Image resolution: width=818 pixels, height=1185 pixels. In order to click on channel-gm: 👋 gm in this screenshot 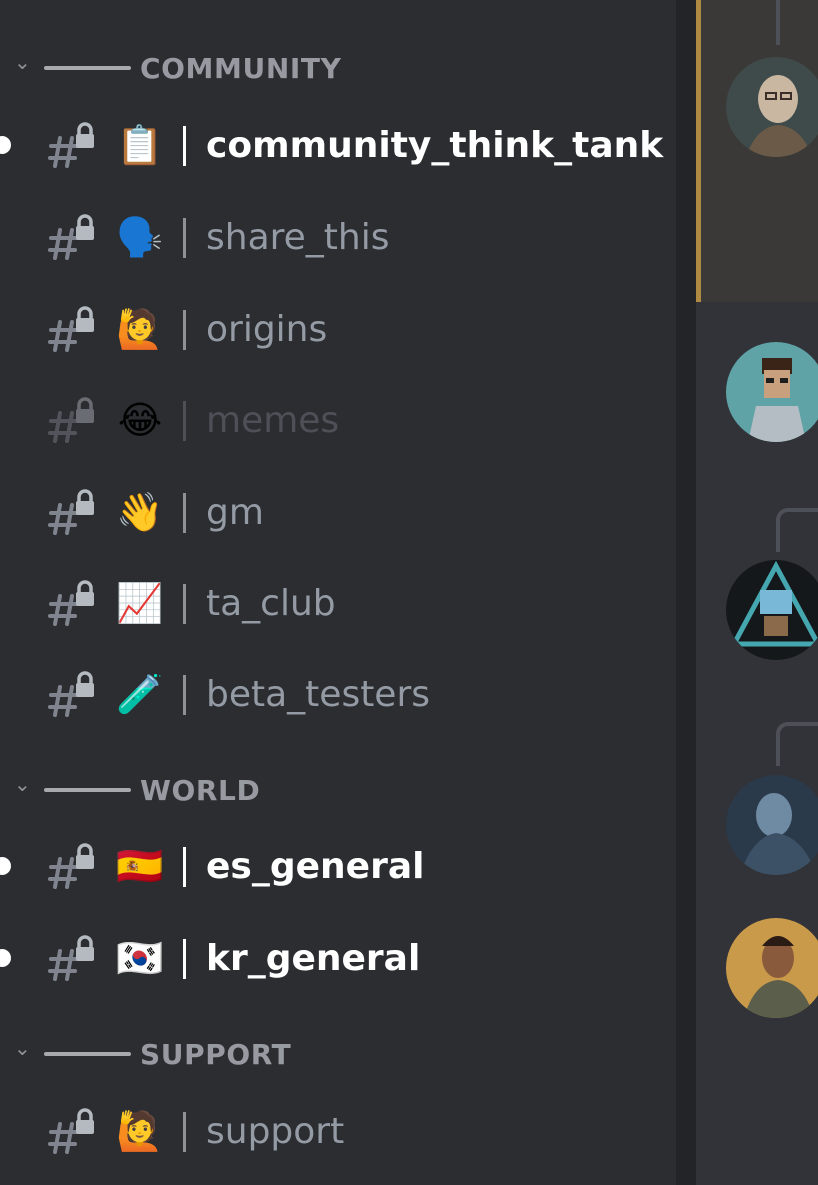, I will do `click(338, 514)`.